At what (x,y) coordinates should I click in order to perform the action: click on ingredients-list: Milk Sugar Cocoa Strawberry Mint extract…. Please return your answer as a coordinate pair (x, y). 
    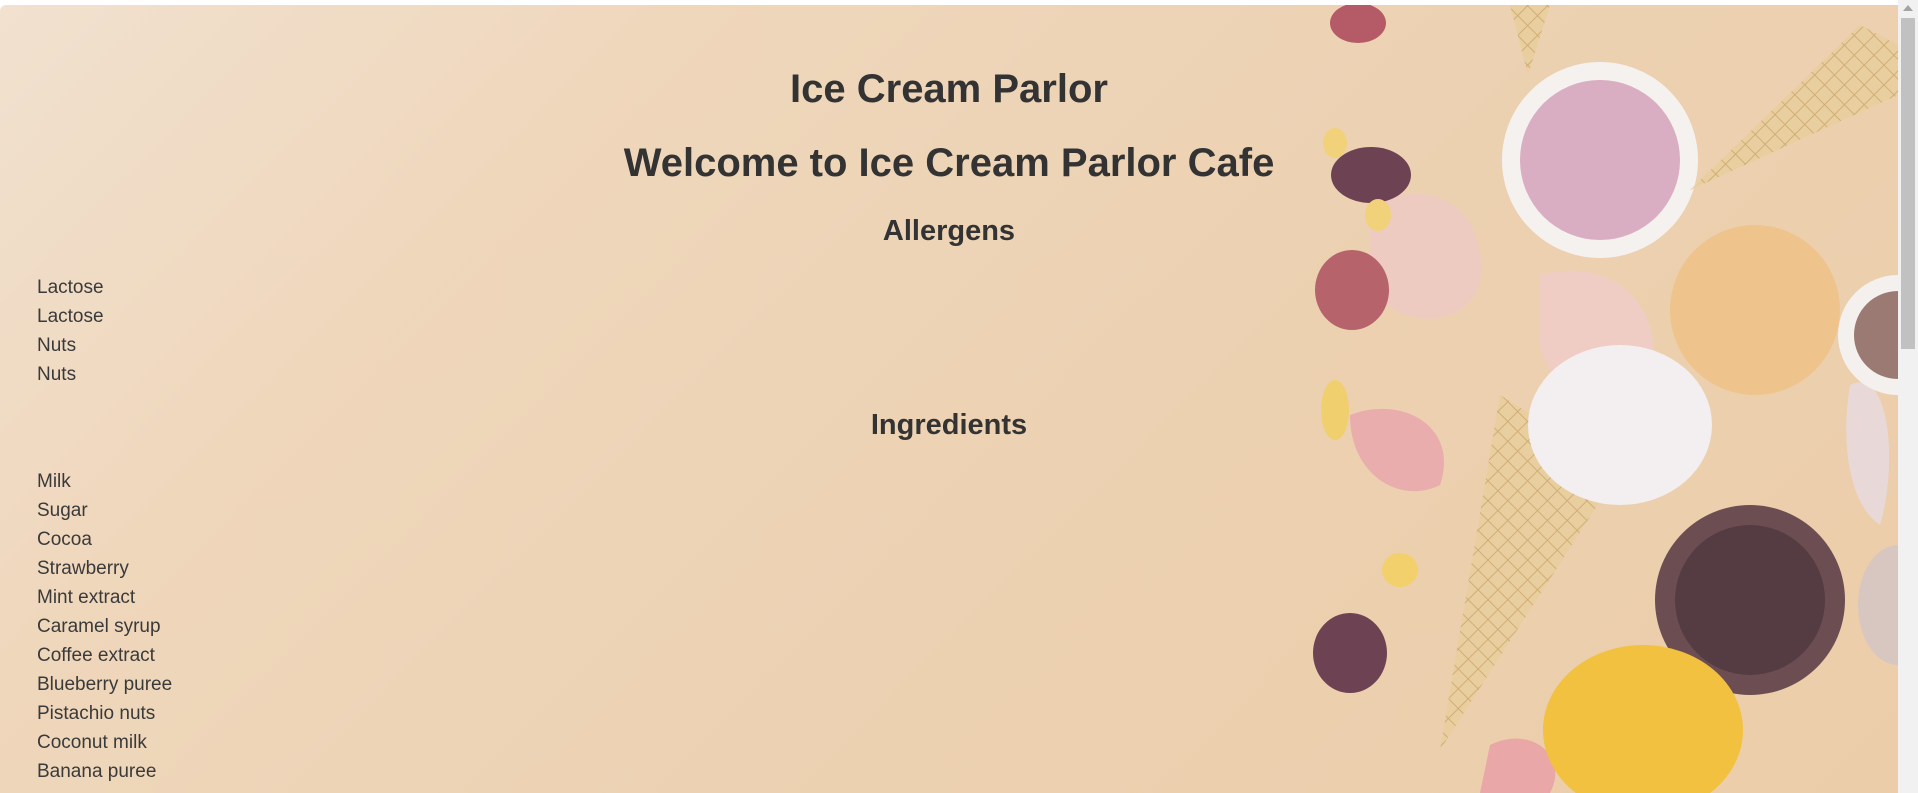
    Looking at the image, I should click on (104, 626).